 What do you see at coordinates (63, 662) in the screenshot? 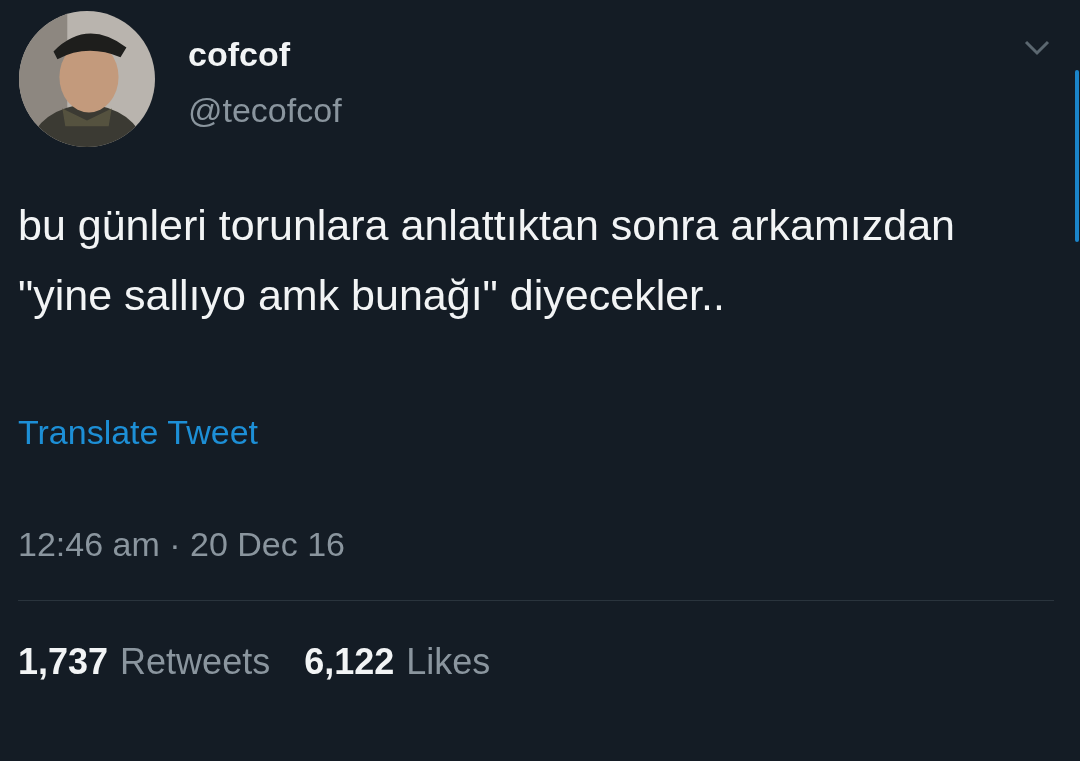
I see `stat-count: 1,737` at bounding box center [63, 662].